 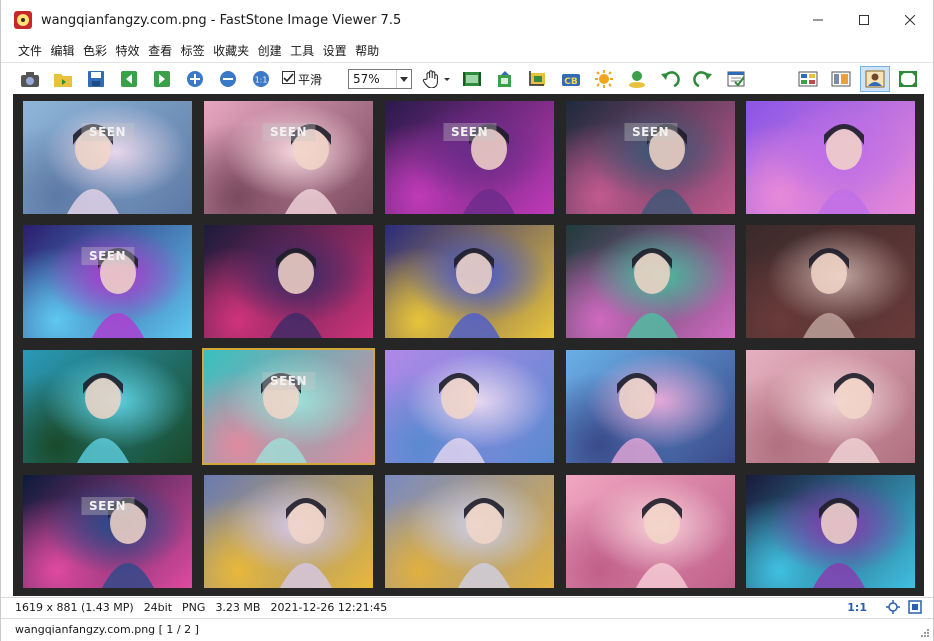 I want to click on svg-text: CB, so click(x=571, y=82).